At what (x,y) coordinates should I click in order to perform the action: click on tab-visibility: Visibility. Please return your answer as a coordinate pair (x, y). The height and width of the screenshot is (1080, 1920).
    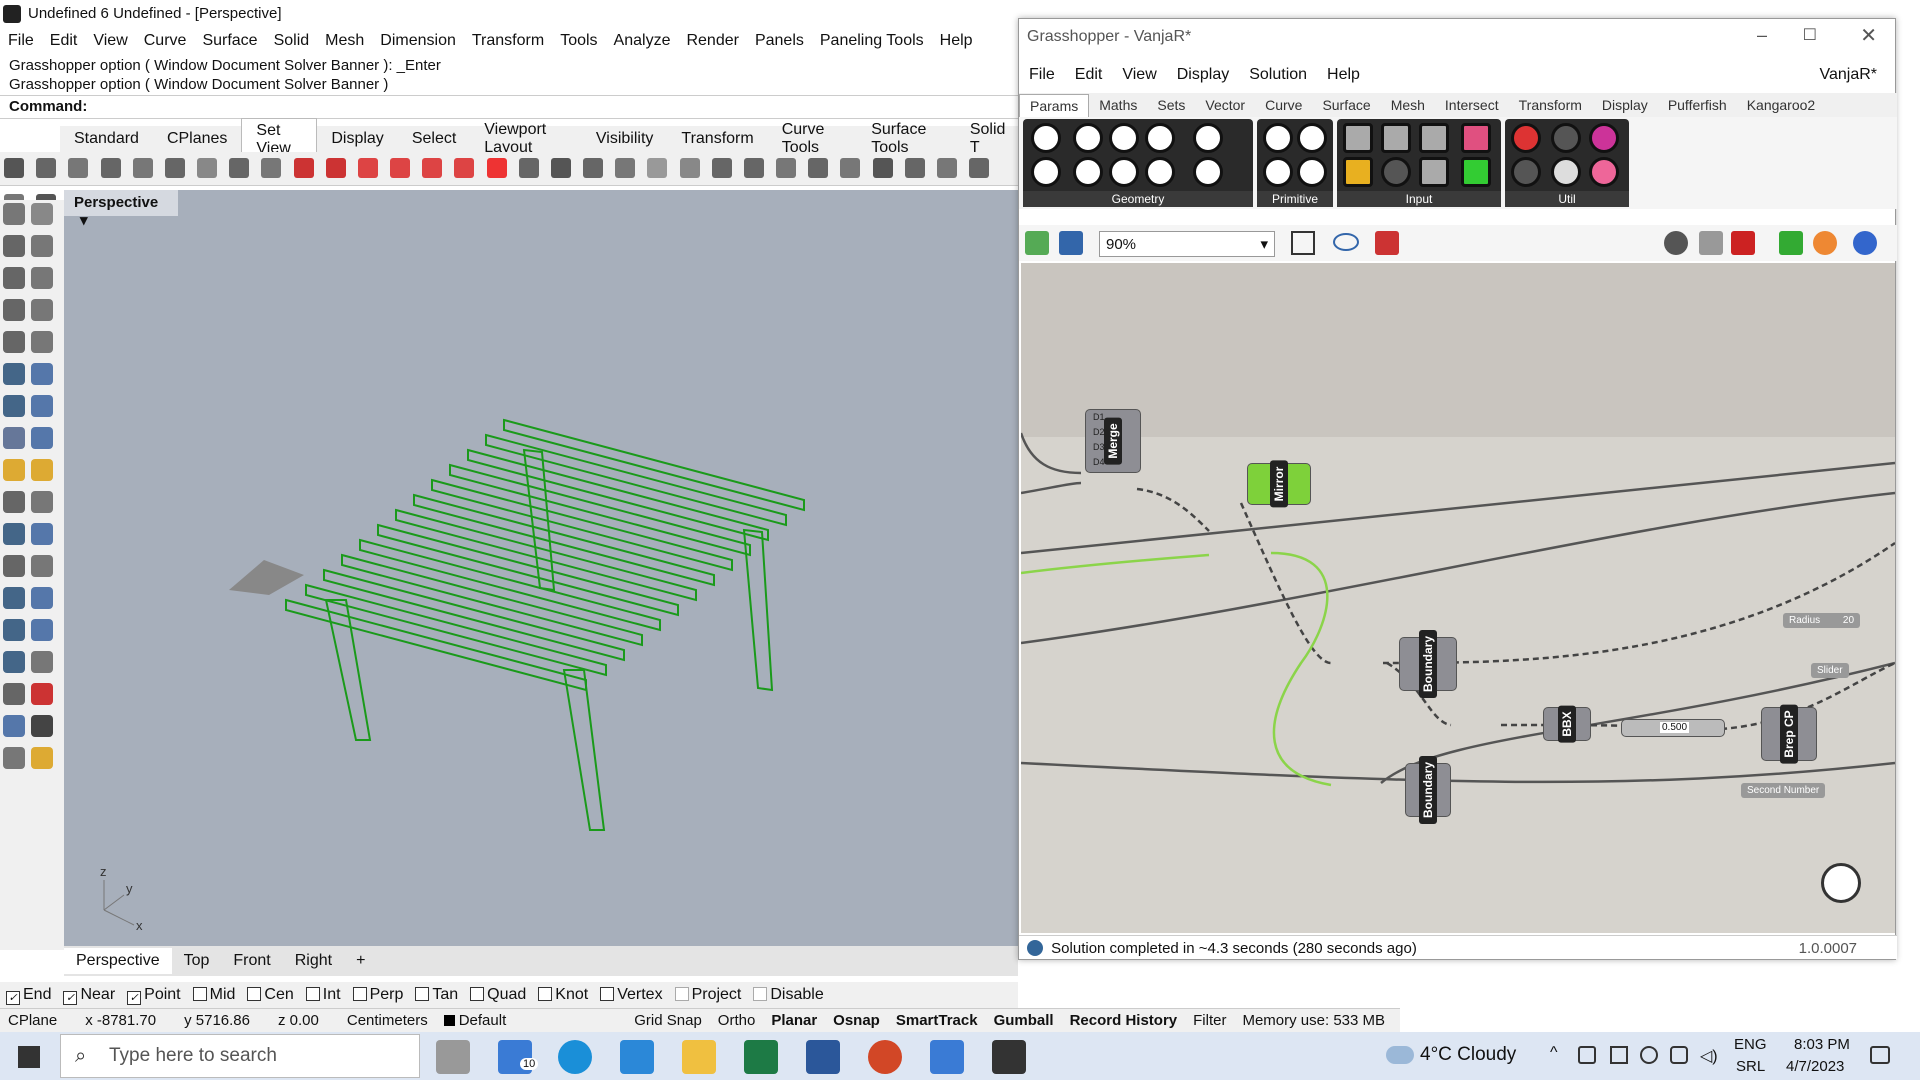
    Looking at the image, I should click on (625, 139).